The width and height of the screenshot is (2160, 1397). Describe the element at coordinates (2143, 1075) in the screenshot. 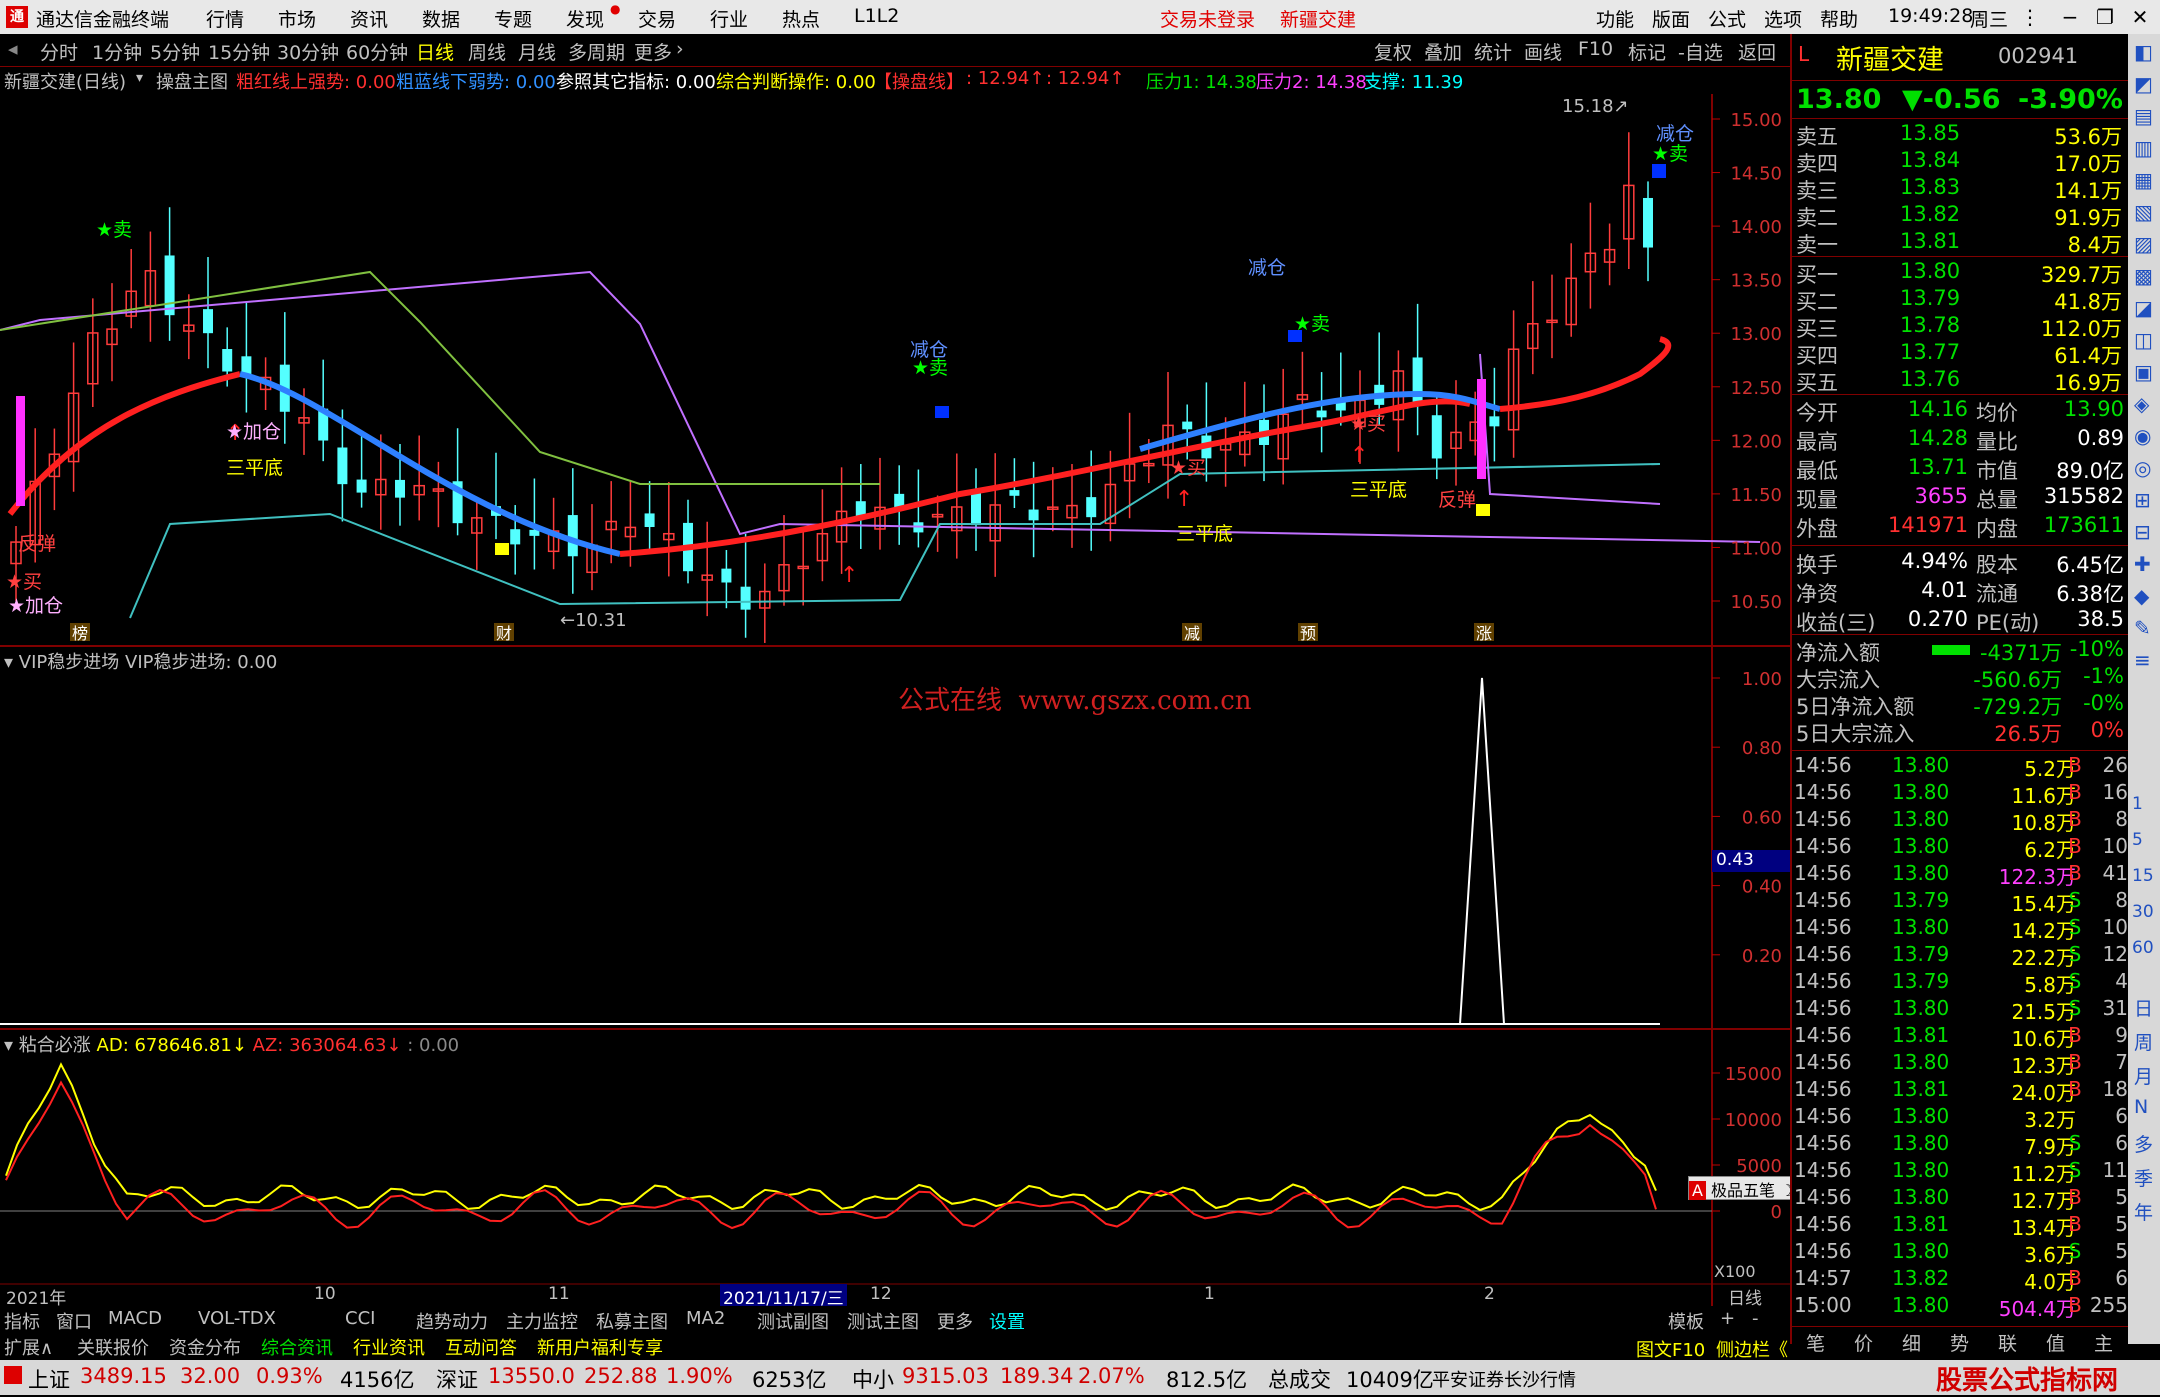

I see `side-cycle: 月` at that location.